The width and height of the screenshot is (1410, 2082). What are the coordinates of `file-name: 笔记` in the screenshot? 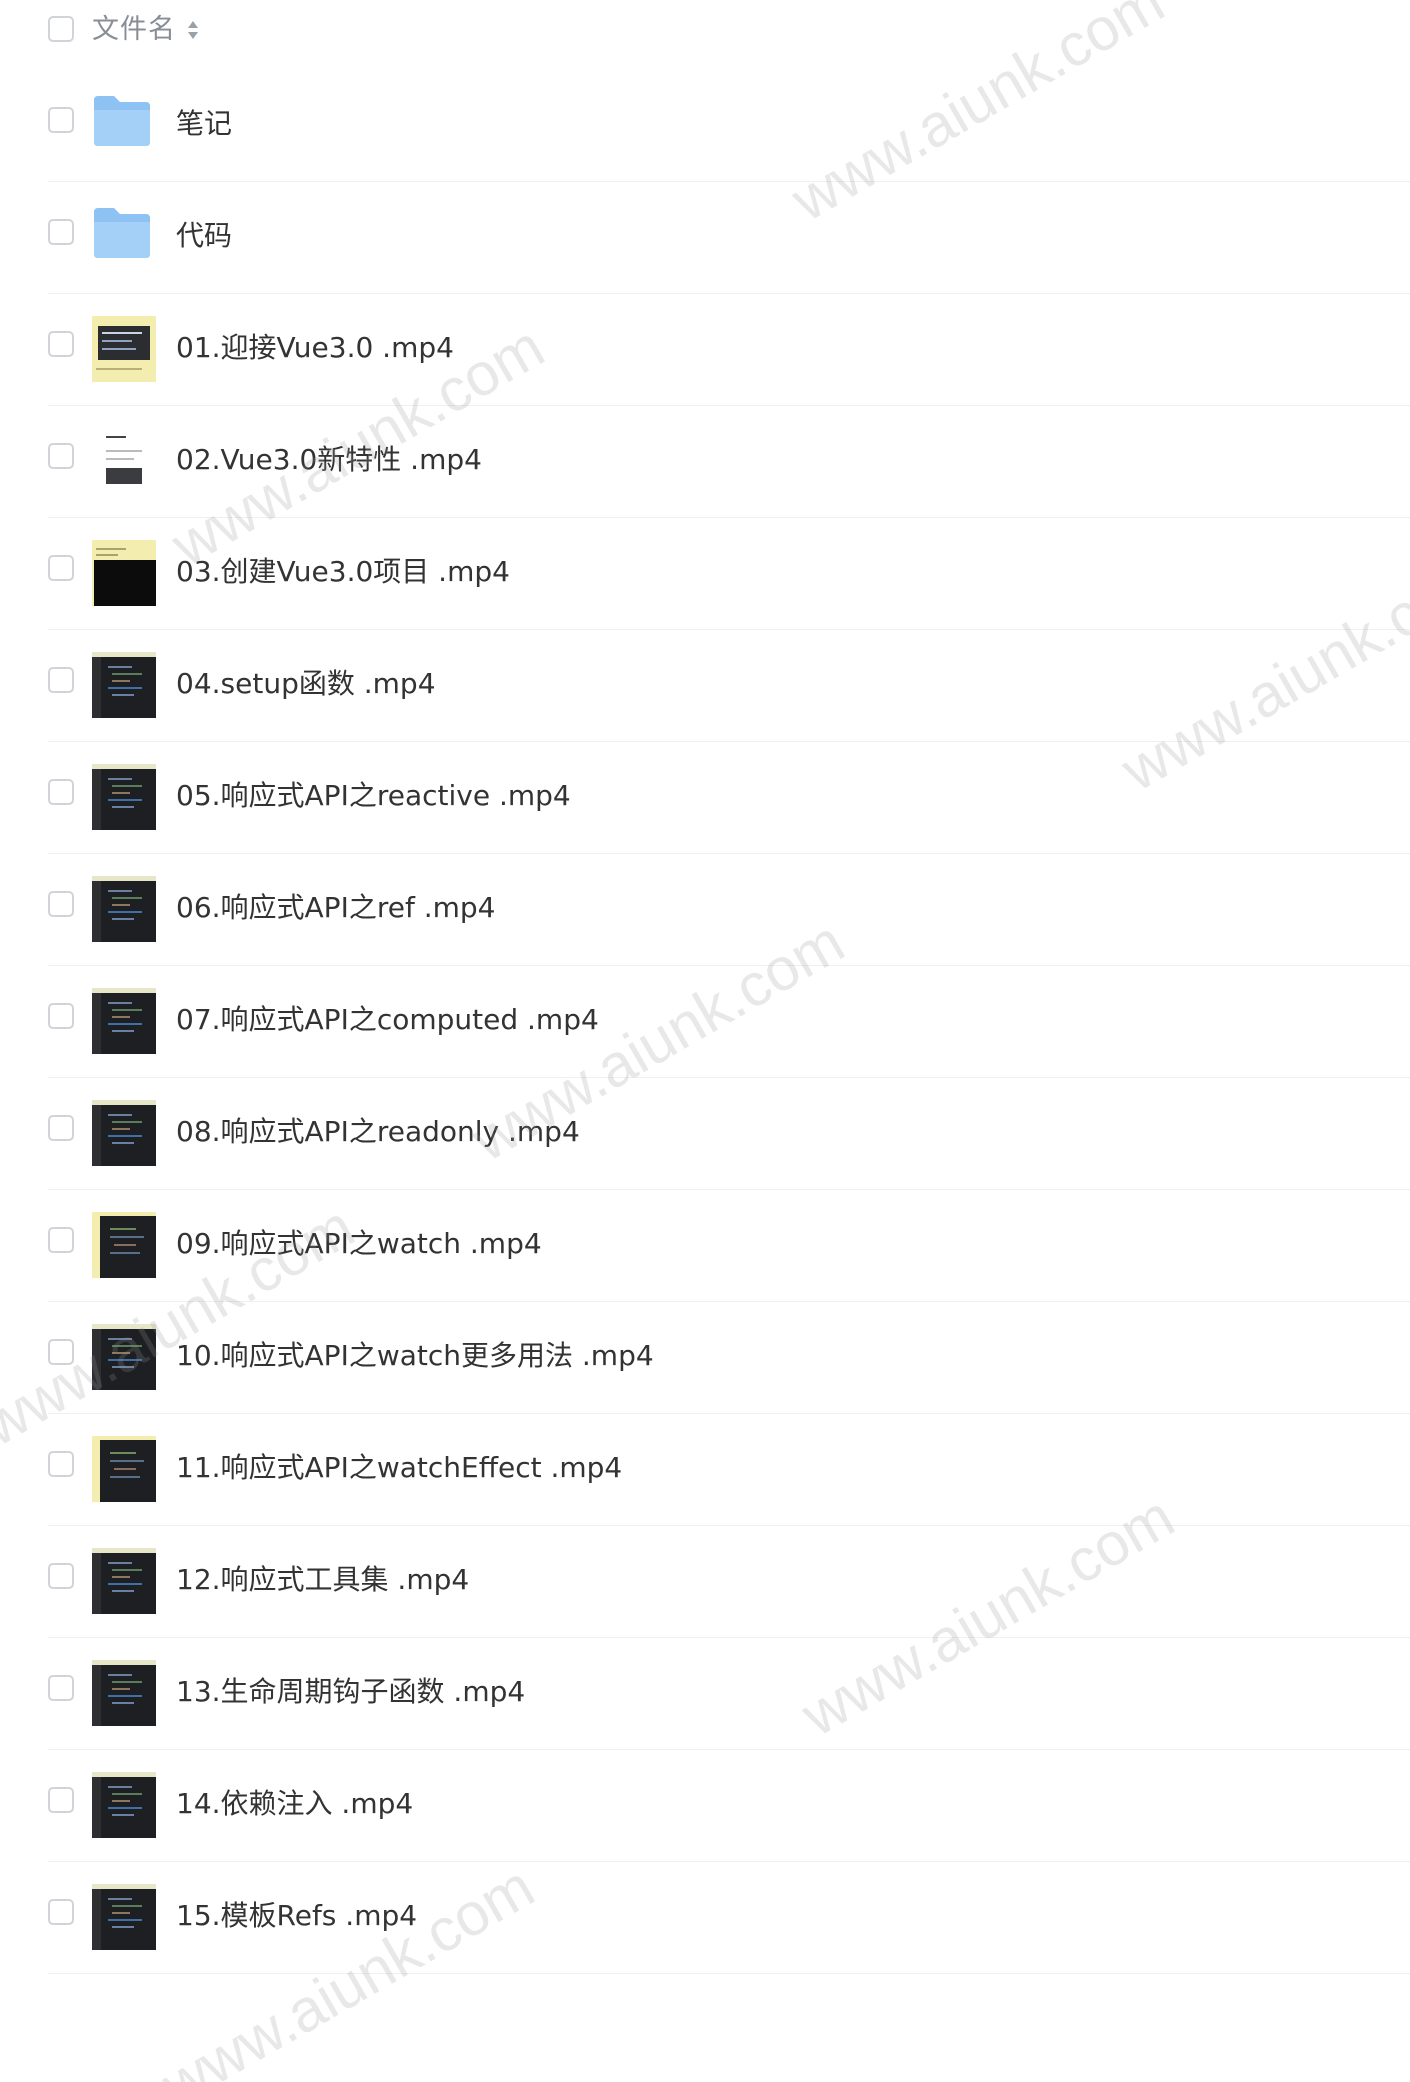 It's located at (204, 124).